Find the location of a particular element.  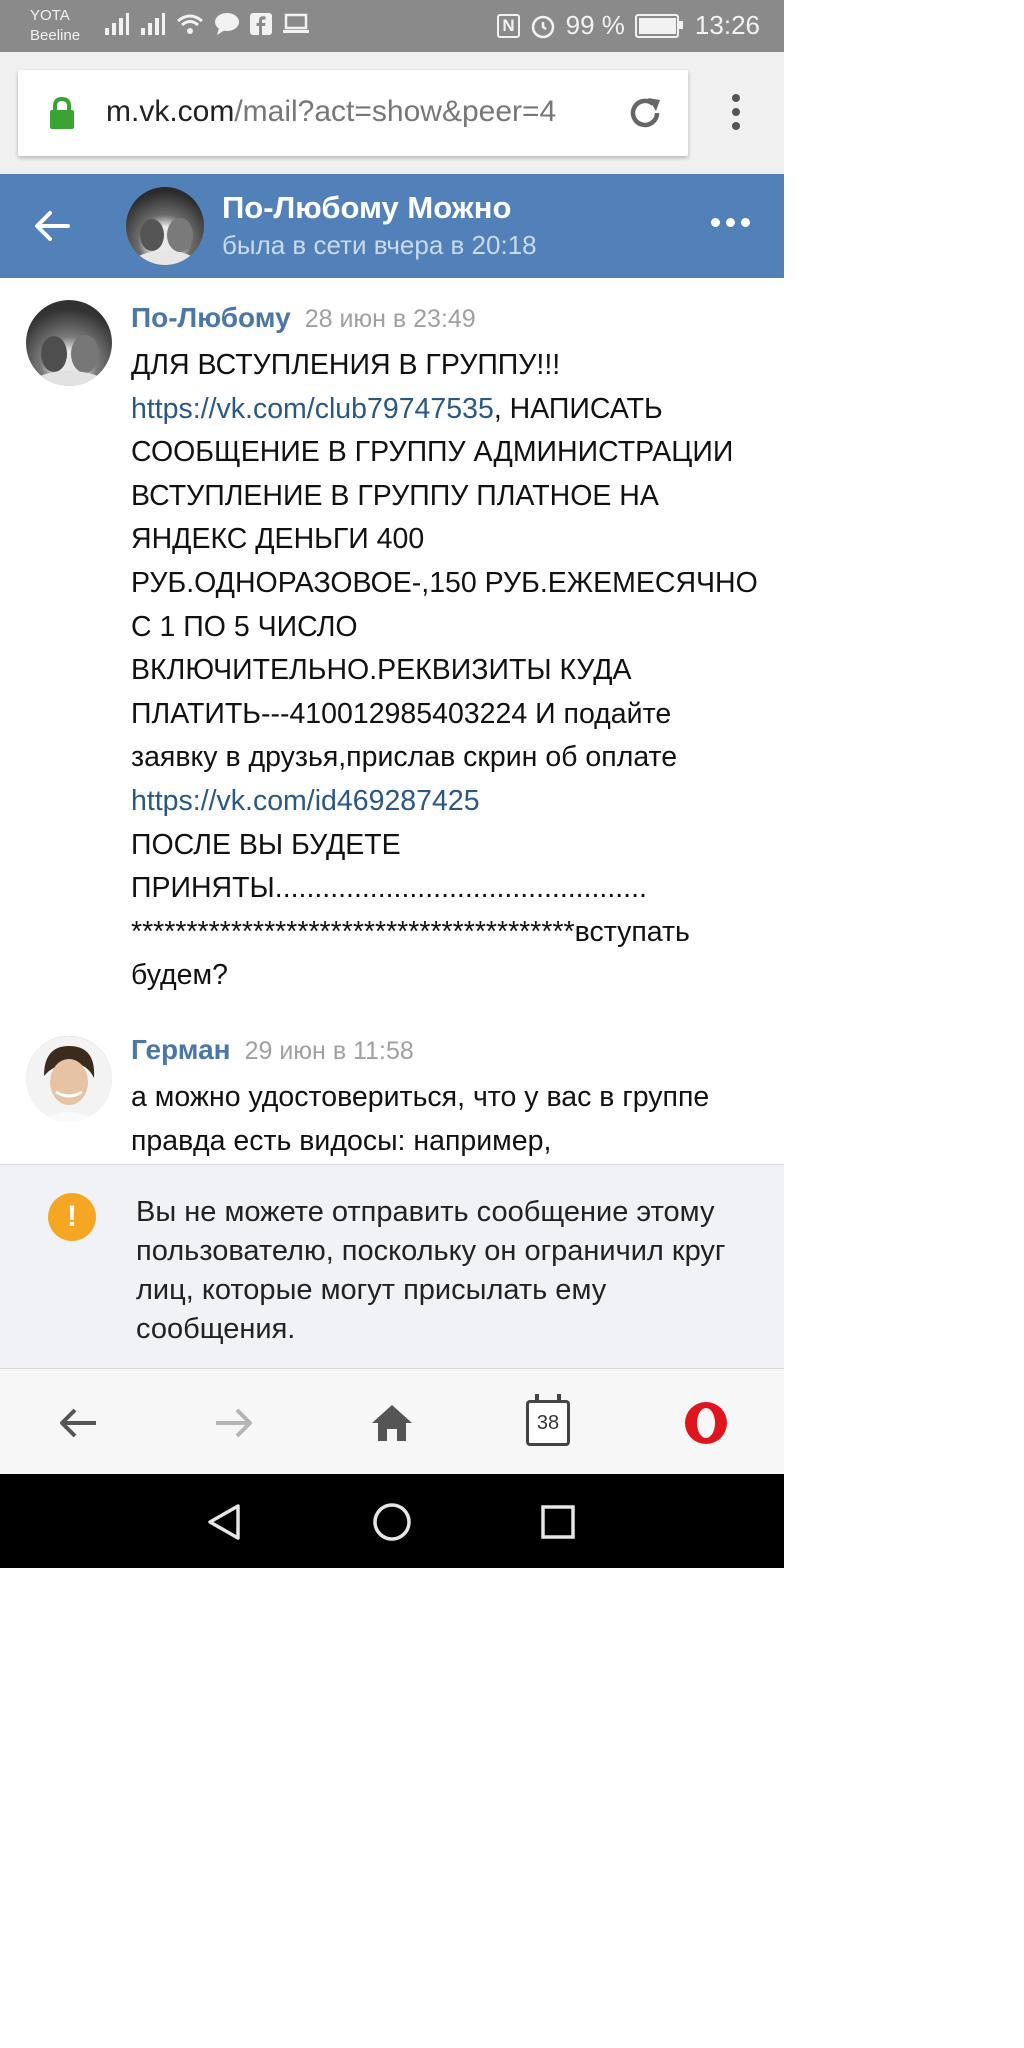

alarm-icon is located at coordinates (542, 26).